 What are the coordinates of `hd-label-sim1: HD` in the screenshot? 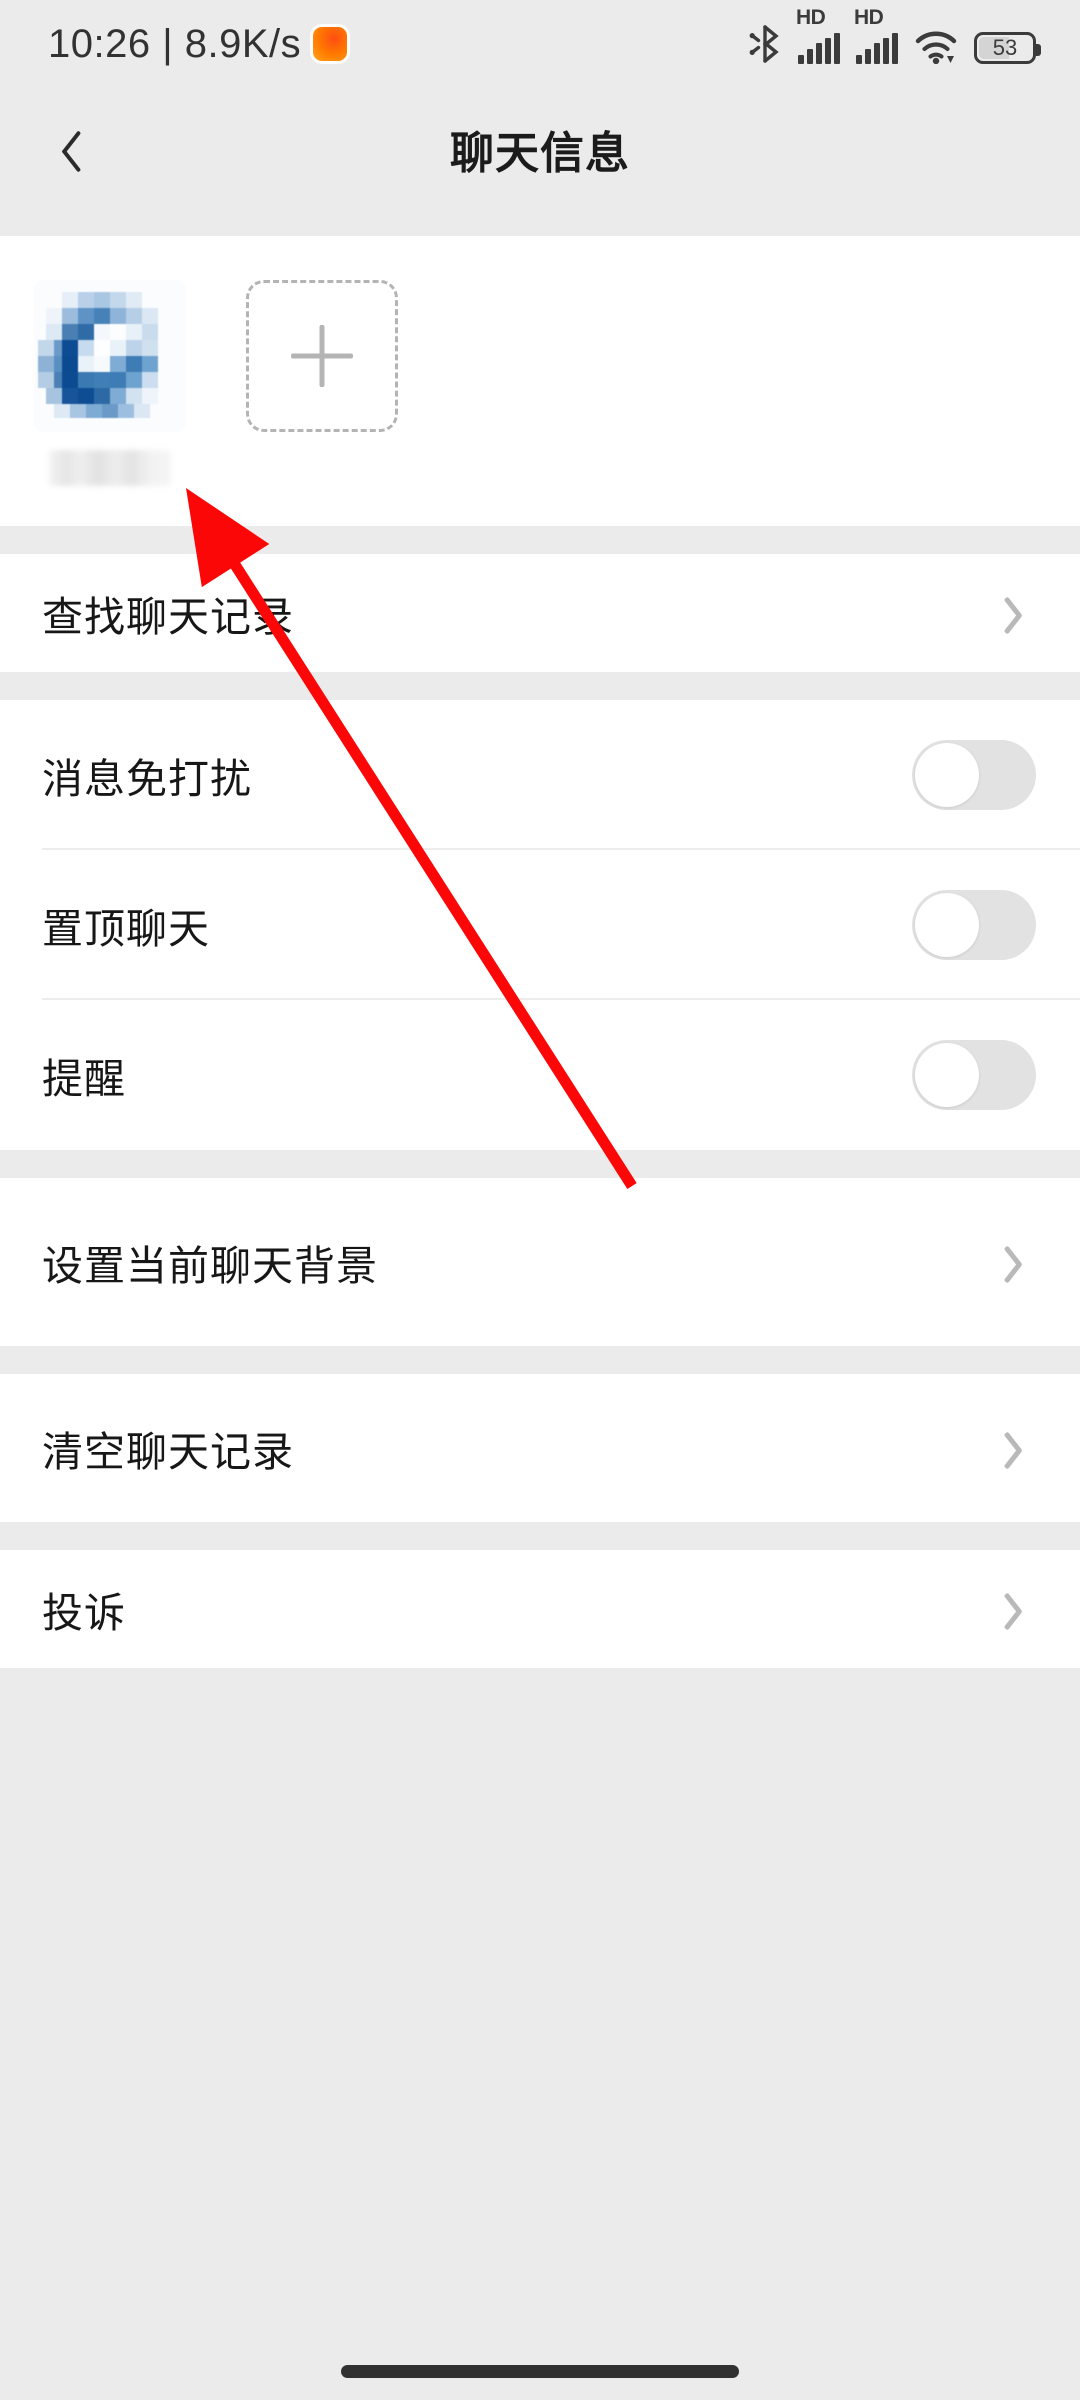 It's located at (811, 17).